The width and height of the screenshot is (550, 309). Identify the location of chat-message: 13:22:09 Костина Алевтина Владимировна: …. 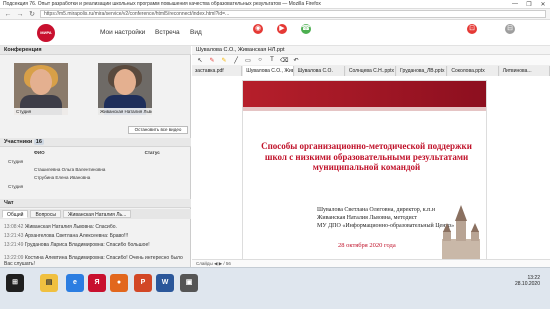
(93, 261).